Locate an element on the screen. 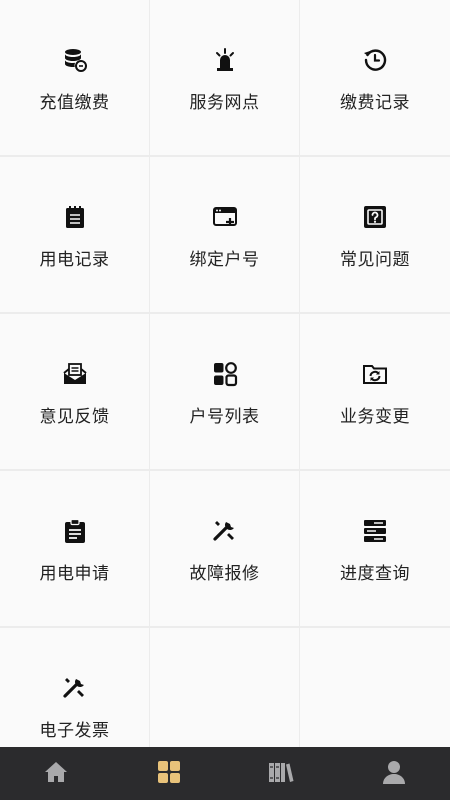  database-coins-icon is located at coordinates (75, 60).